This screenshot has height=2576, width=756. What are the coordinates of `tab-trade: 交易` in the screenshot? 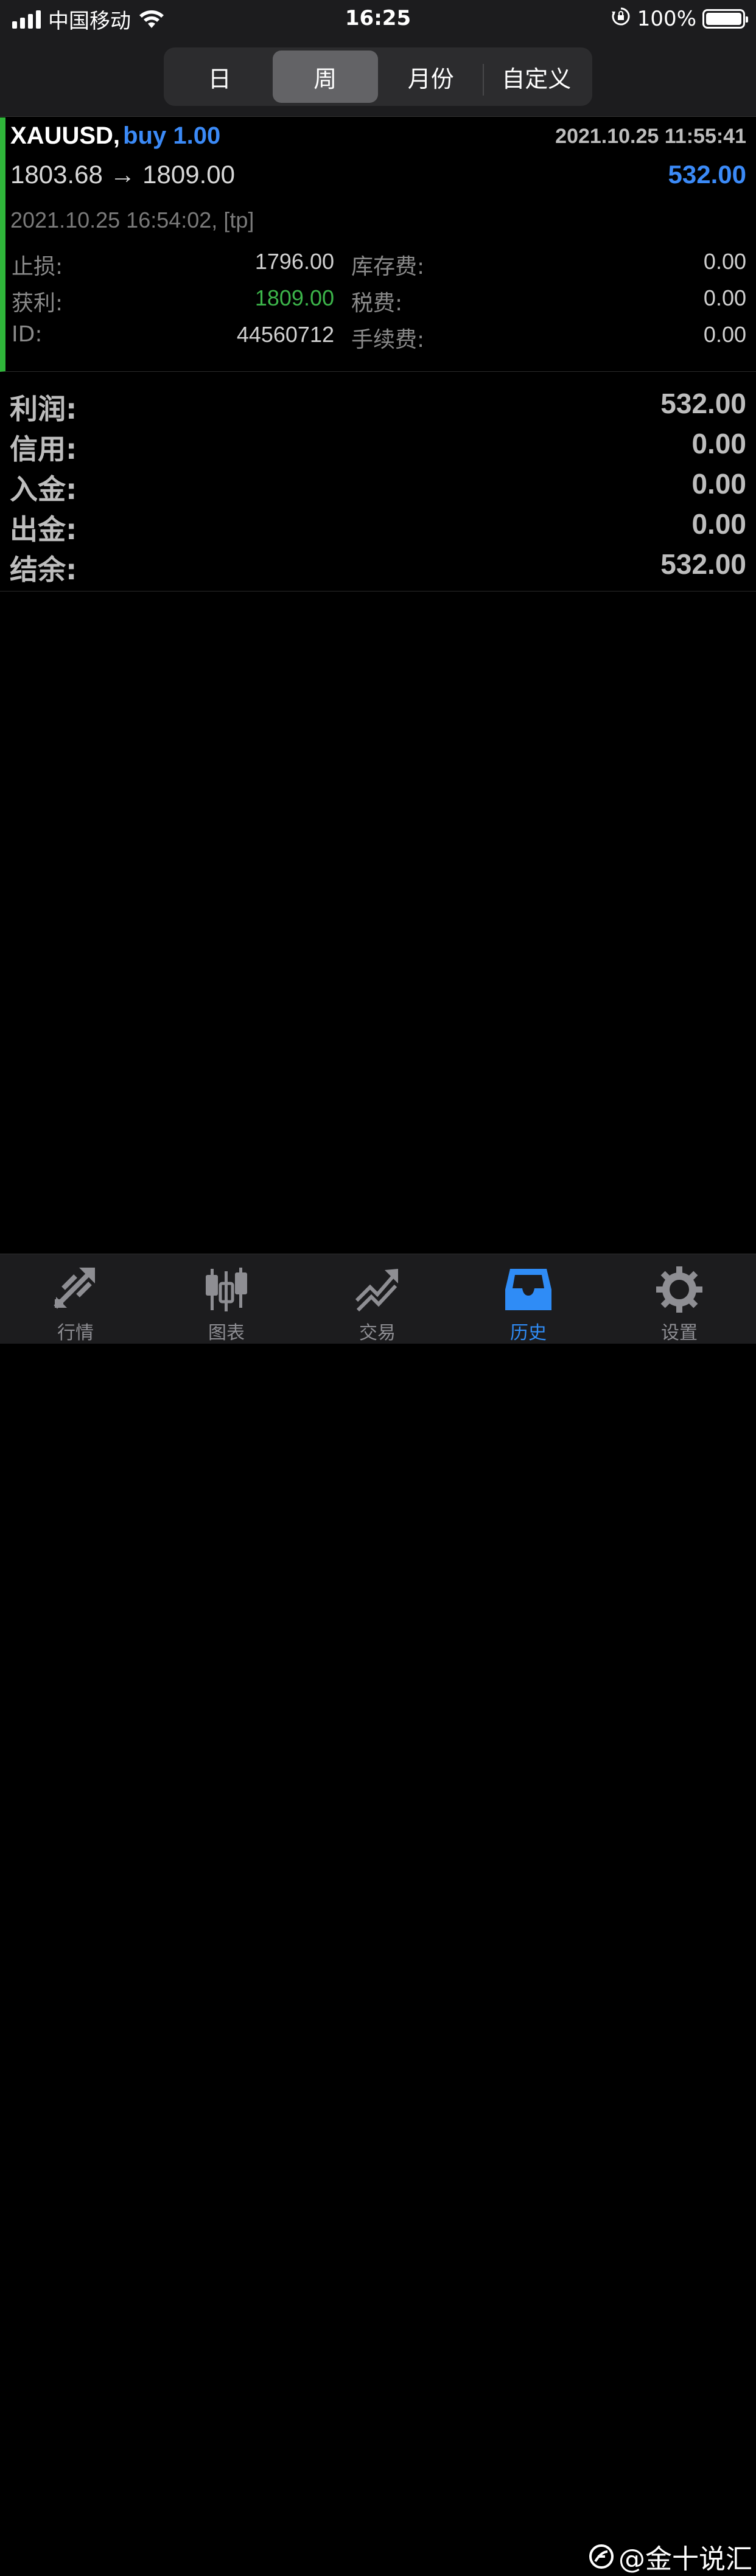 It's located at (378, 1299).